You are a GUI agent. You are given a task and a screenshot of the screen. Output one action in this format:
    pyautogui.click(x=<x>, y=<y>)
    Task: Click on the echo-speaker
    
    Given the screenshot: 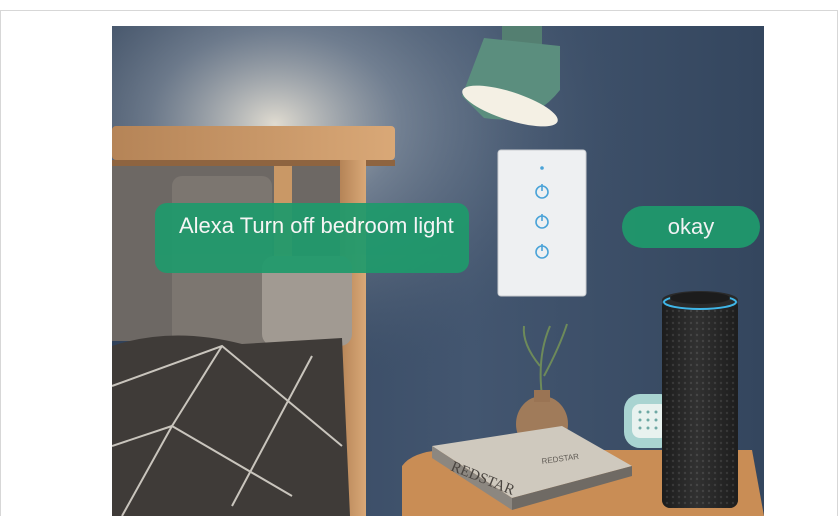 What is the action you would take?
    pyautogui.click(x=700, y=399)
    